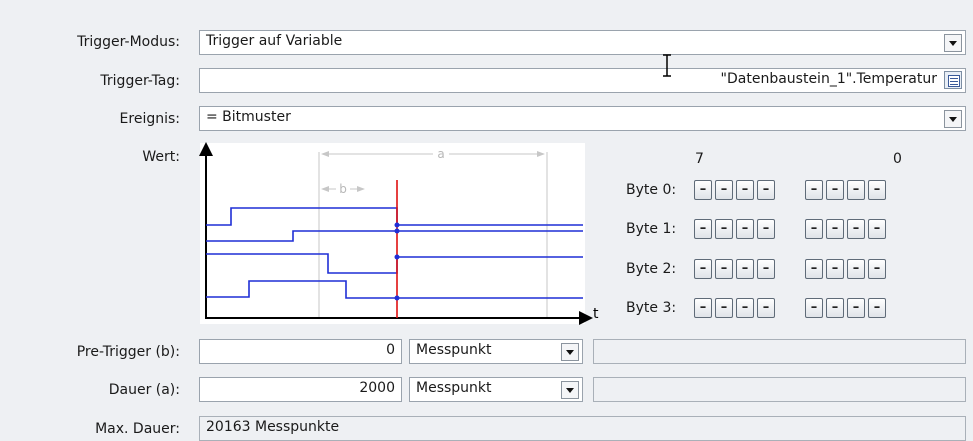 Image resolution: width=973 pixels, height=441 pixels. Describe the element at coordinates (274, 41) in the screenshot. I see `trigger-mode-value: Trigger auf Variable` at that location.